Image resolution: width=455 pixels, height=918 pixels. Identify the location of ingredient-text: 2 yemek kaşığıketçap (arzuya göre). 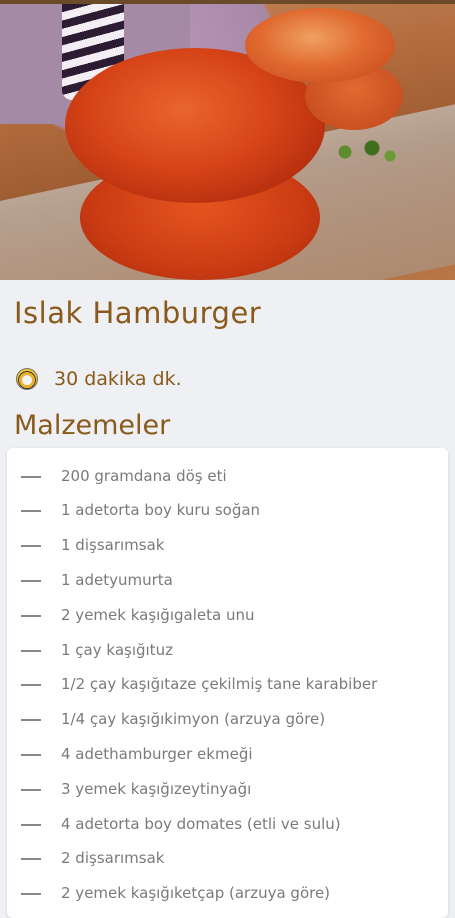
(196, 893).